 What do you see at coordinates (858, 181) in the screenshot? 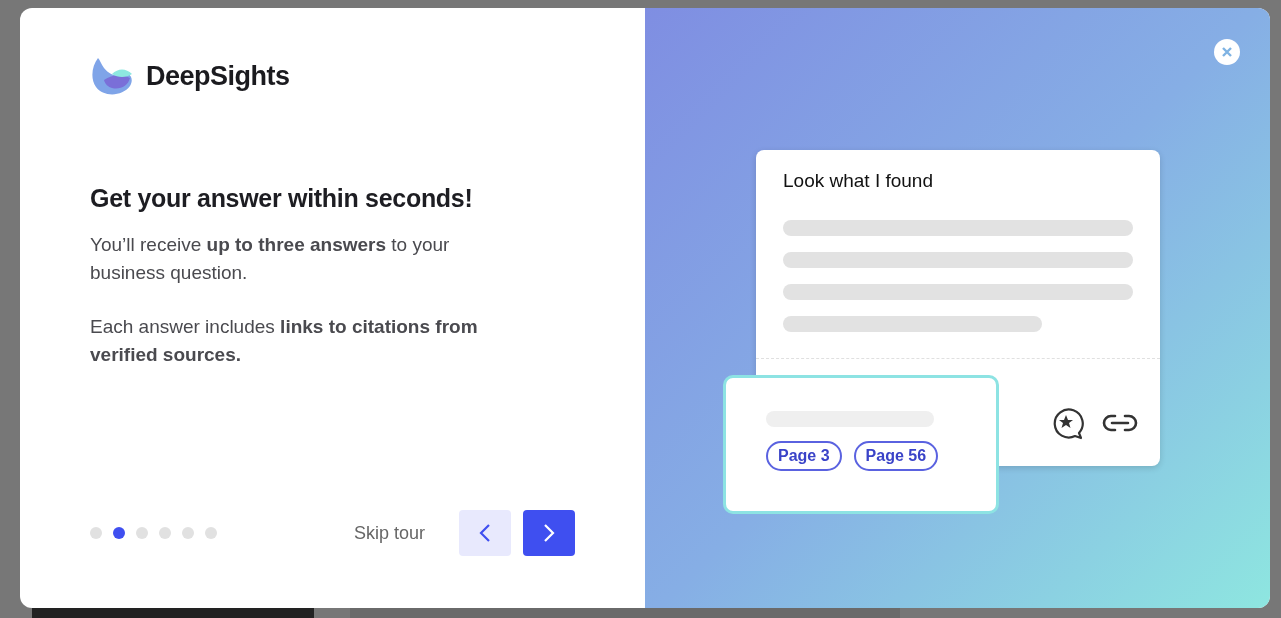
I see `card-title: Look what I found` at bounding box center [858, 181].